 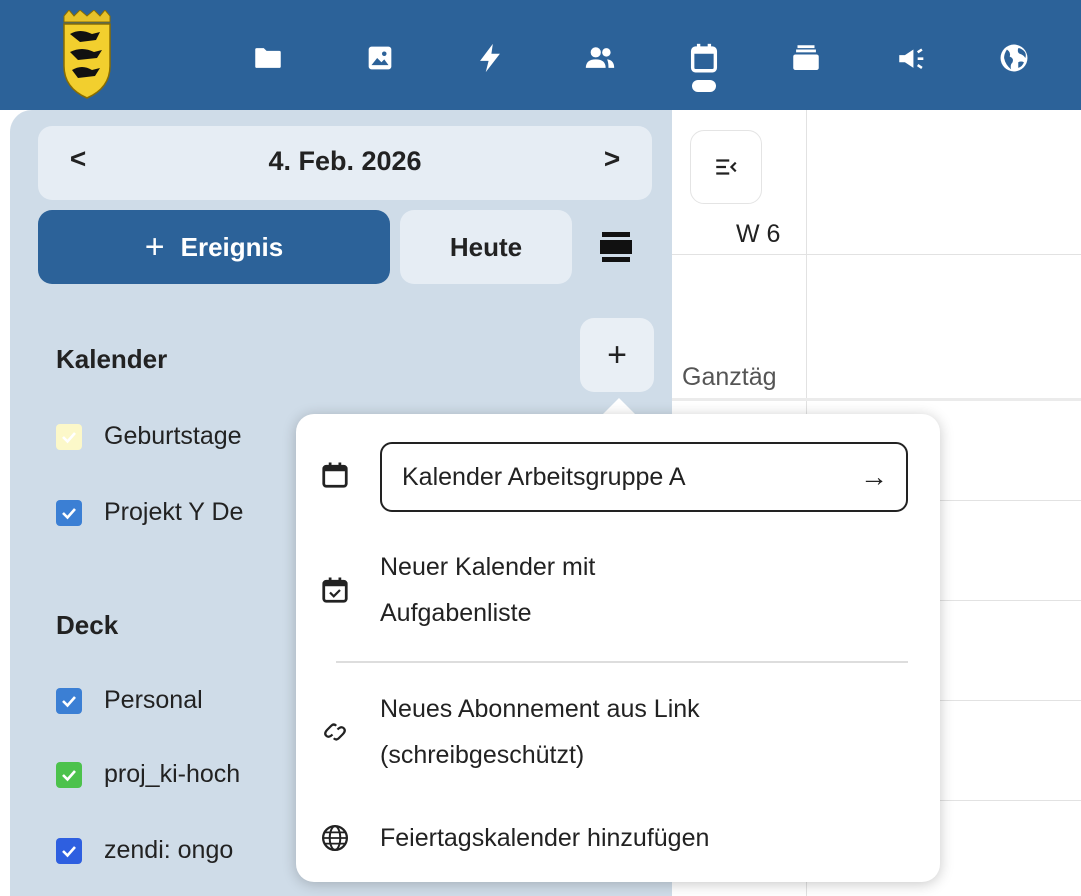 I want to click on calendars-heading: Kalender, so click(x=112, y=359).